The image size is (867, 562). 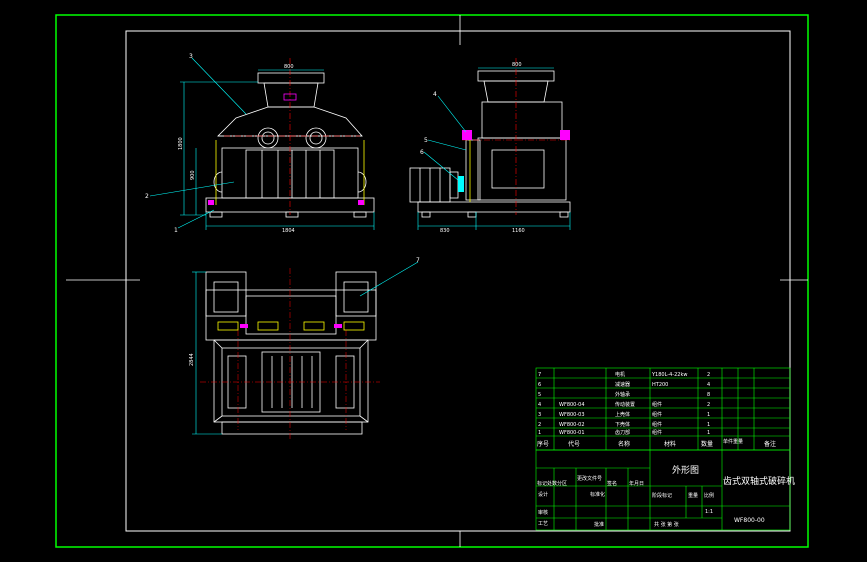 I want to click on part-name: 齿刀部, so click(x=622, y=432).